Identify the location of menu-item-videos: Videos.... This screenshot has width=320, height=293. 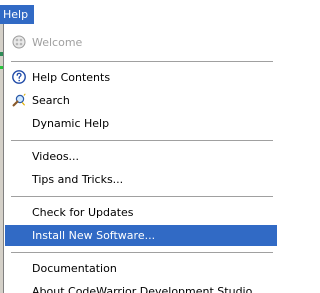
(141, 156).